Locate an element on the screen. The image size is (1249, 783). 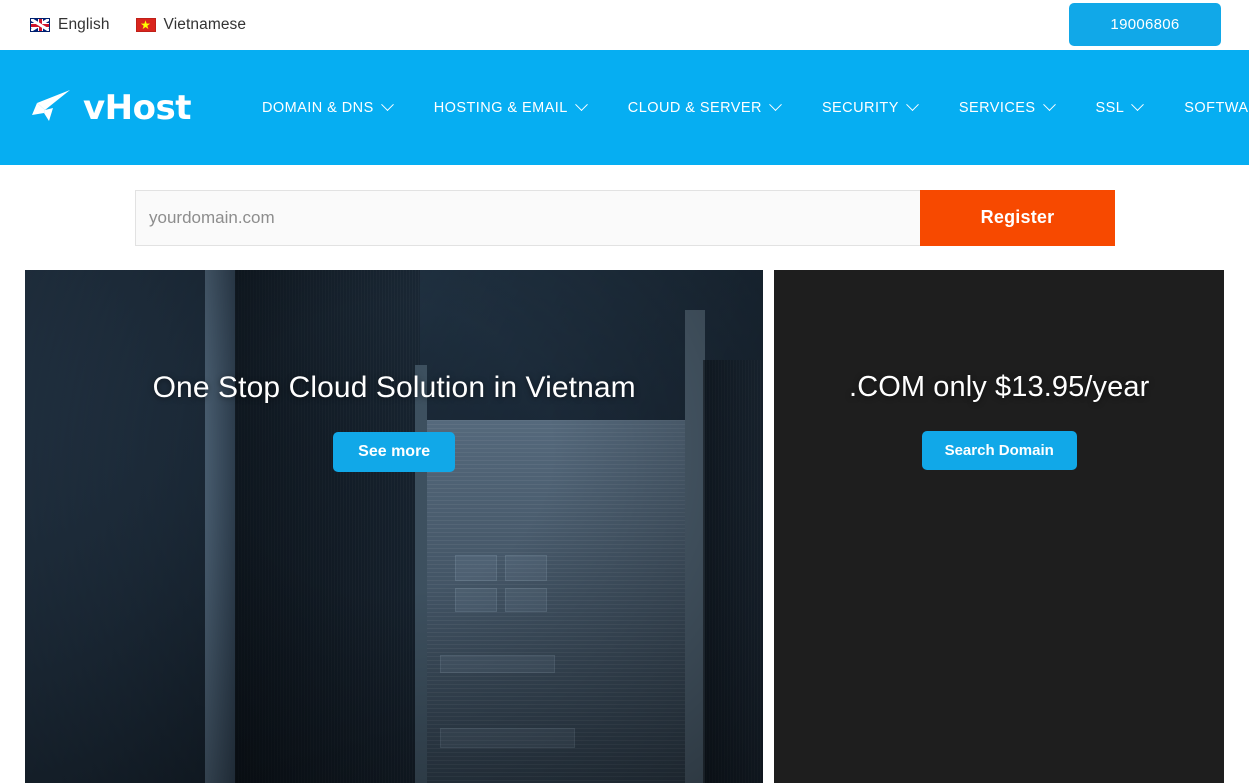
language-option-english: English is located at coordinates (70, 25).